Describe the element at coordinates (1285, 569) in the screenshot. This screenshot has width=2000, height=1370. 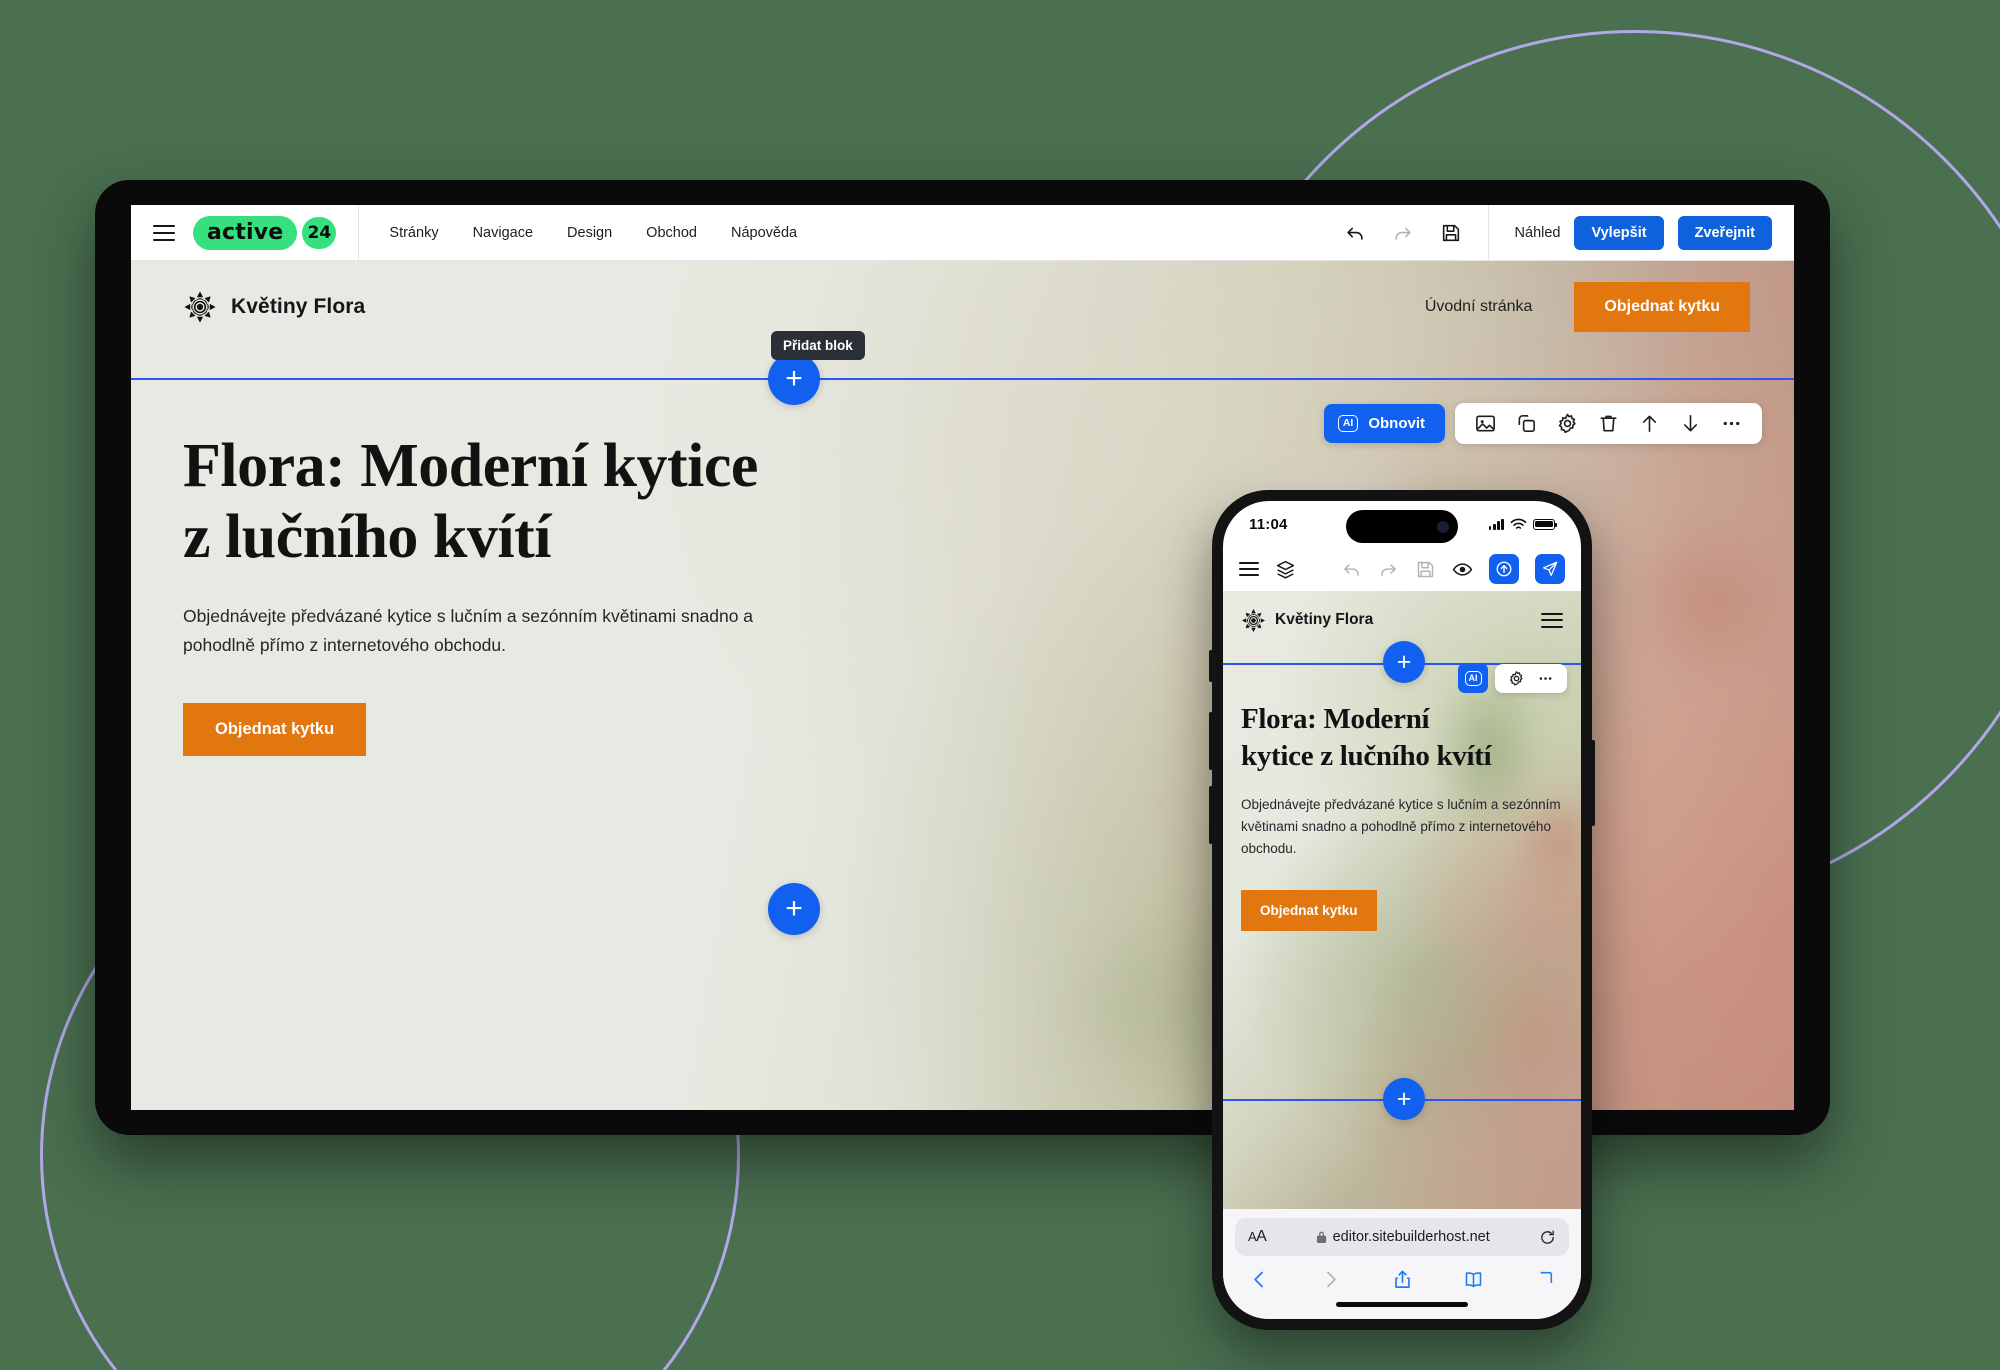
I see `layers-icon` at that location.